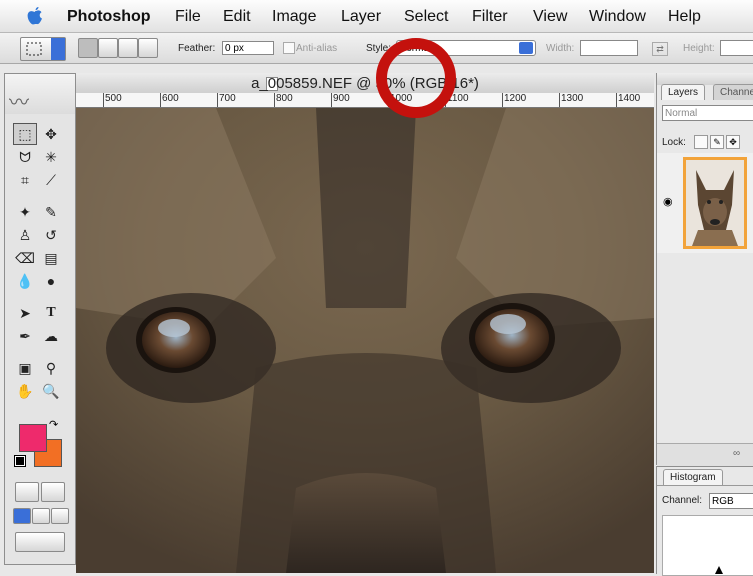 This screenshot has width=753, height=576. What do you see at coordinates (148, 48) in the screenshot?
I see `intersect-selection-button` at bounding box center [148, 48].